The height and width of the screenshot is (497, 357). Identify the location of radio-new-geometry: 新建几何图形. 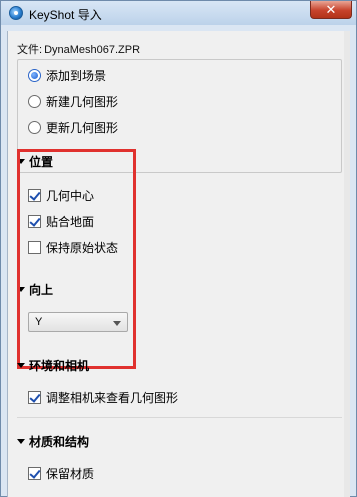
(73, 101).